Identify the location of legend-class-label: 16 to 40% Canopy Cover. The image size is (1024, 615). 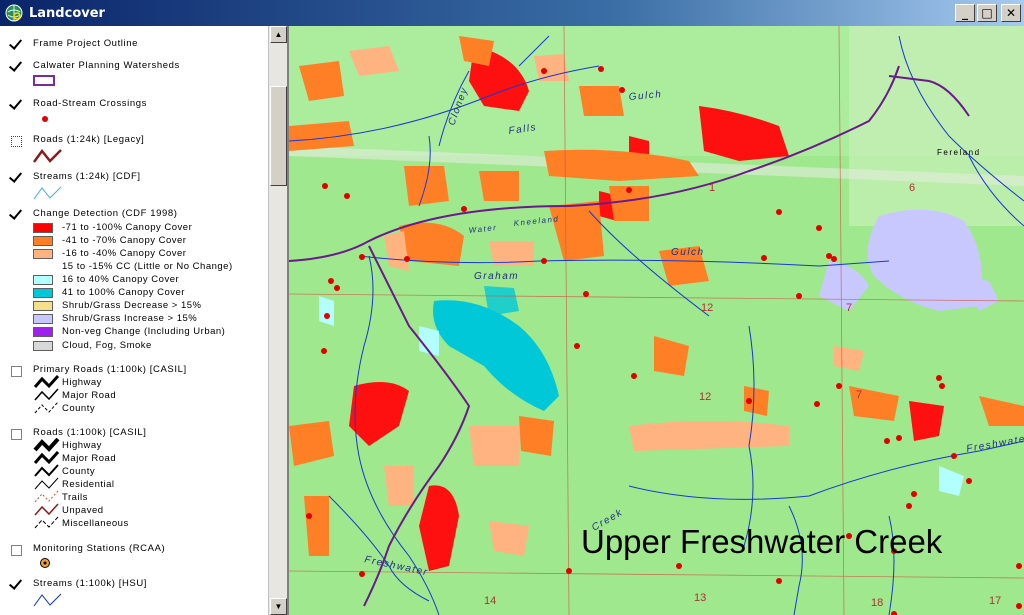
(121, 279).